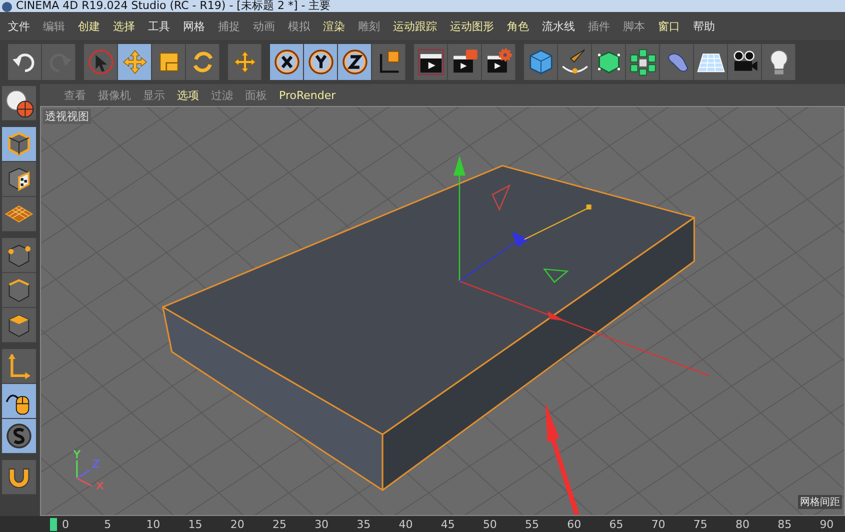 The image size is (845, 532). I want to click on menu-item: 插件, so click(599, 26).